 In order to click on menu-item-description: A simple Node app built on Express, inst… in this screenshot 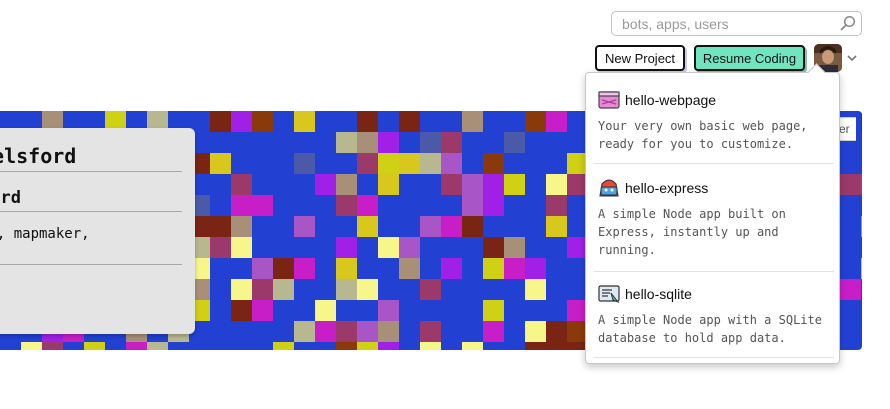, I will do `click(692, 232)`.